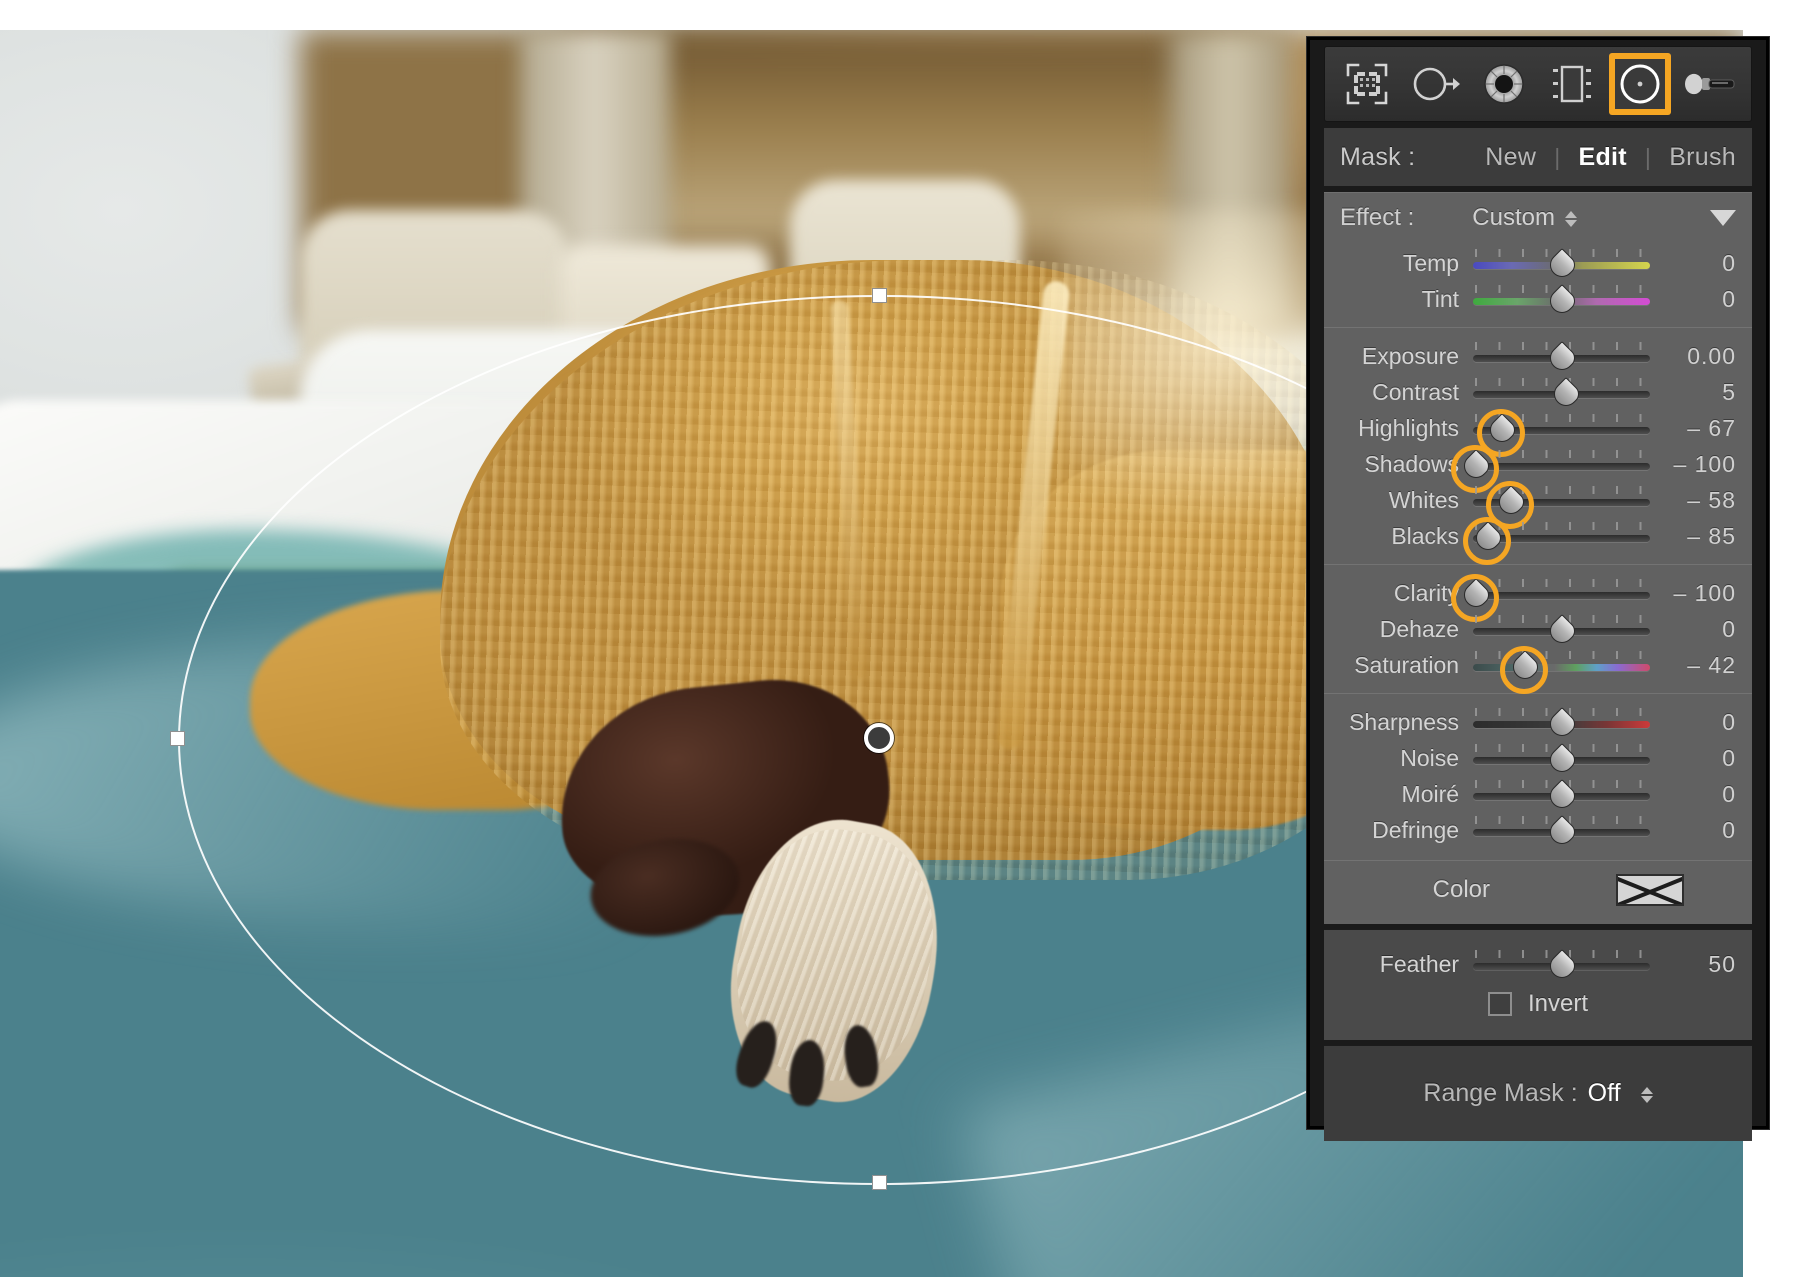 The image size is (1800, 1277). Describe the element at coordinates (1412, 463) in the screenshot. I see `slider-label-shadows: Shadows` at that location.